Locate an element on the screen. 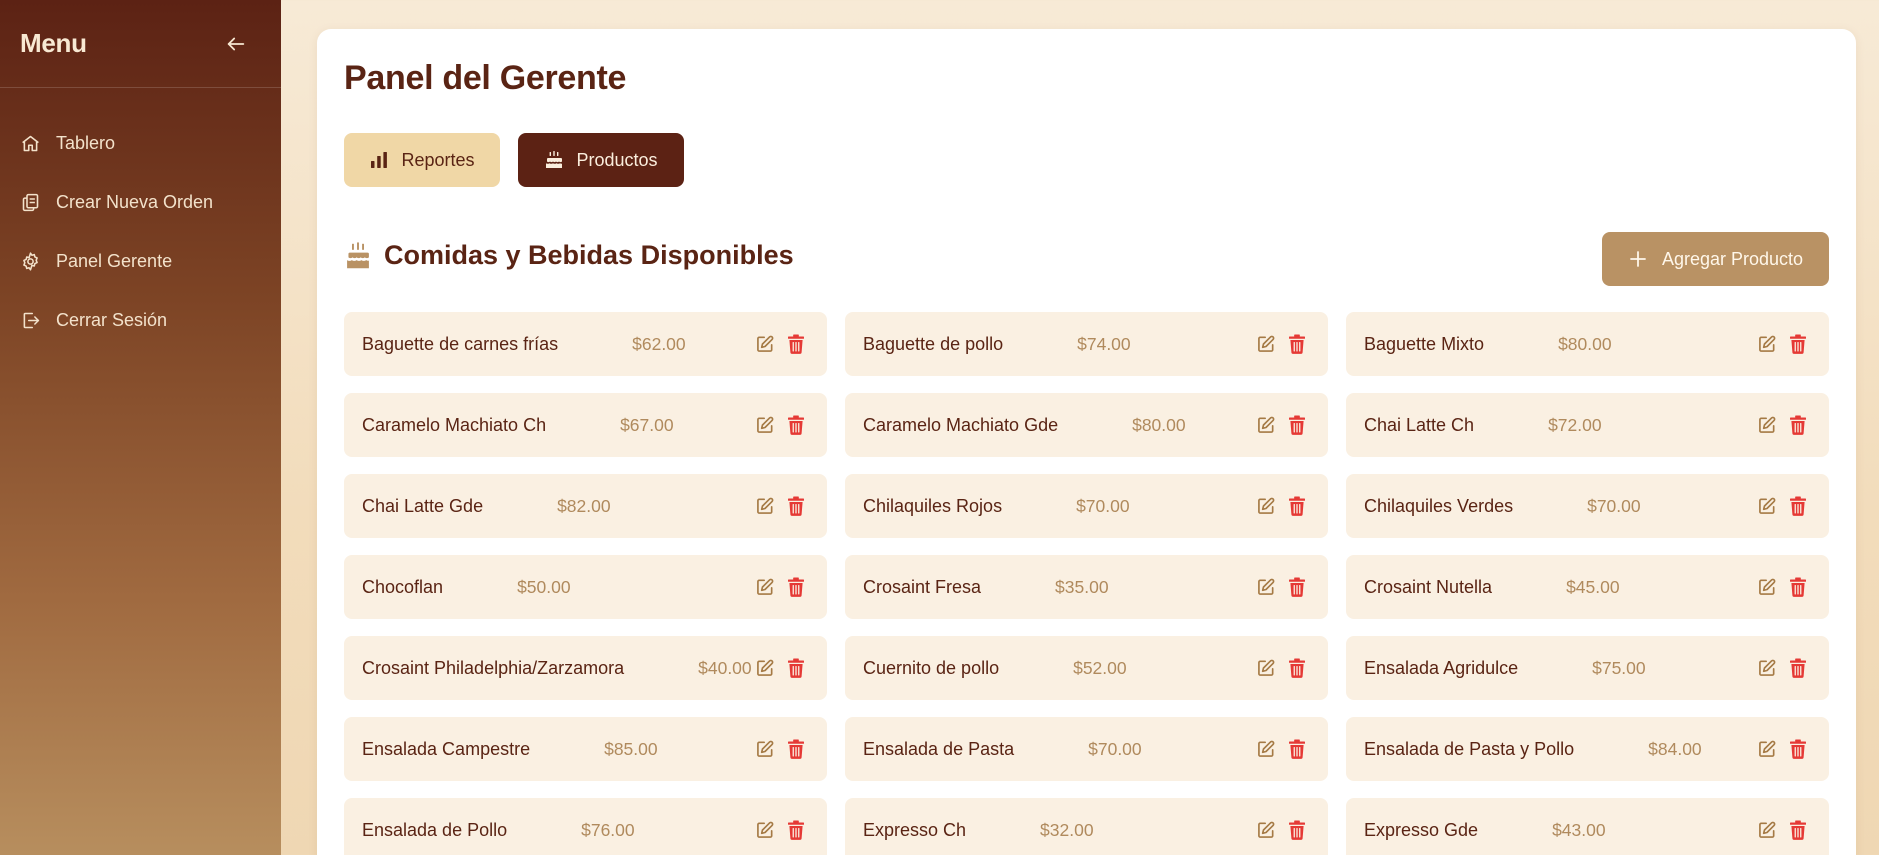  section-header: Comidas y Bebidas Disponibles is located at coordinates (569, 255).